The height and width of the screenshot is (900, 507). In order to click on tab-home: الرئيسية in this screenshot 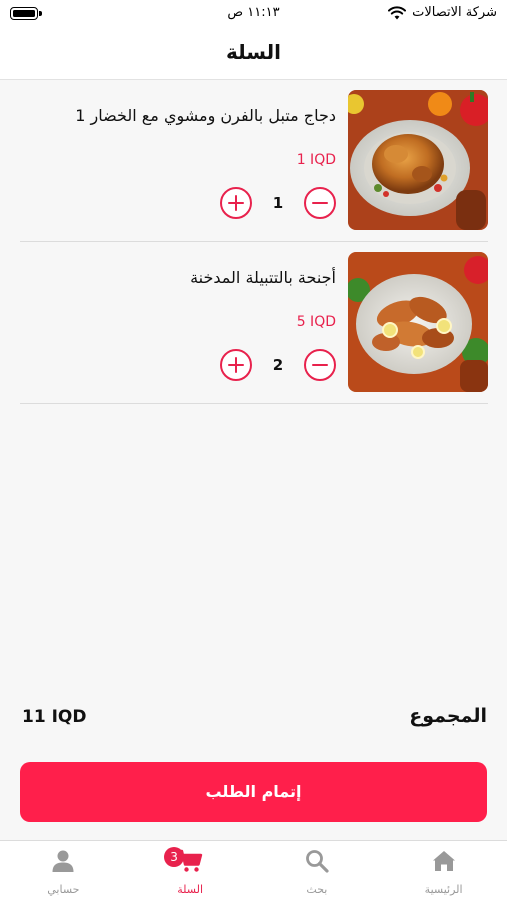, I will do `click(443, 870)`.